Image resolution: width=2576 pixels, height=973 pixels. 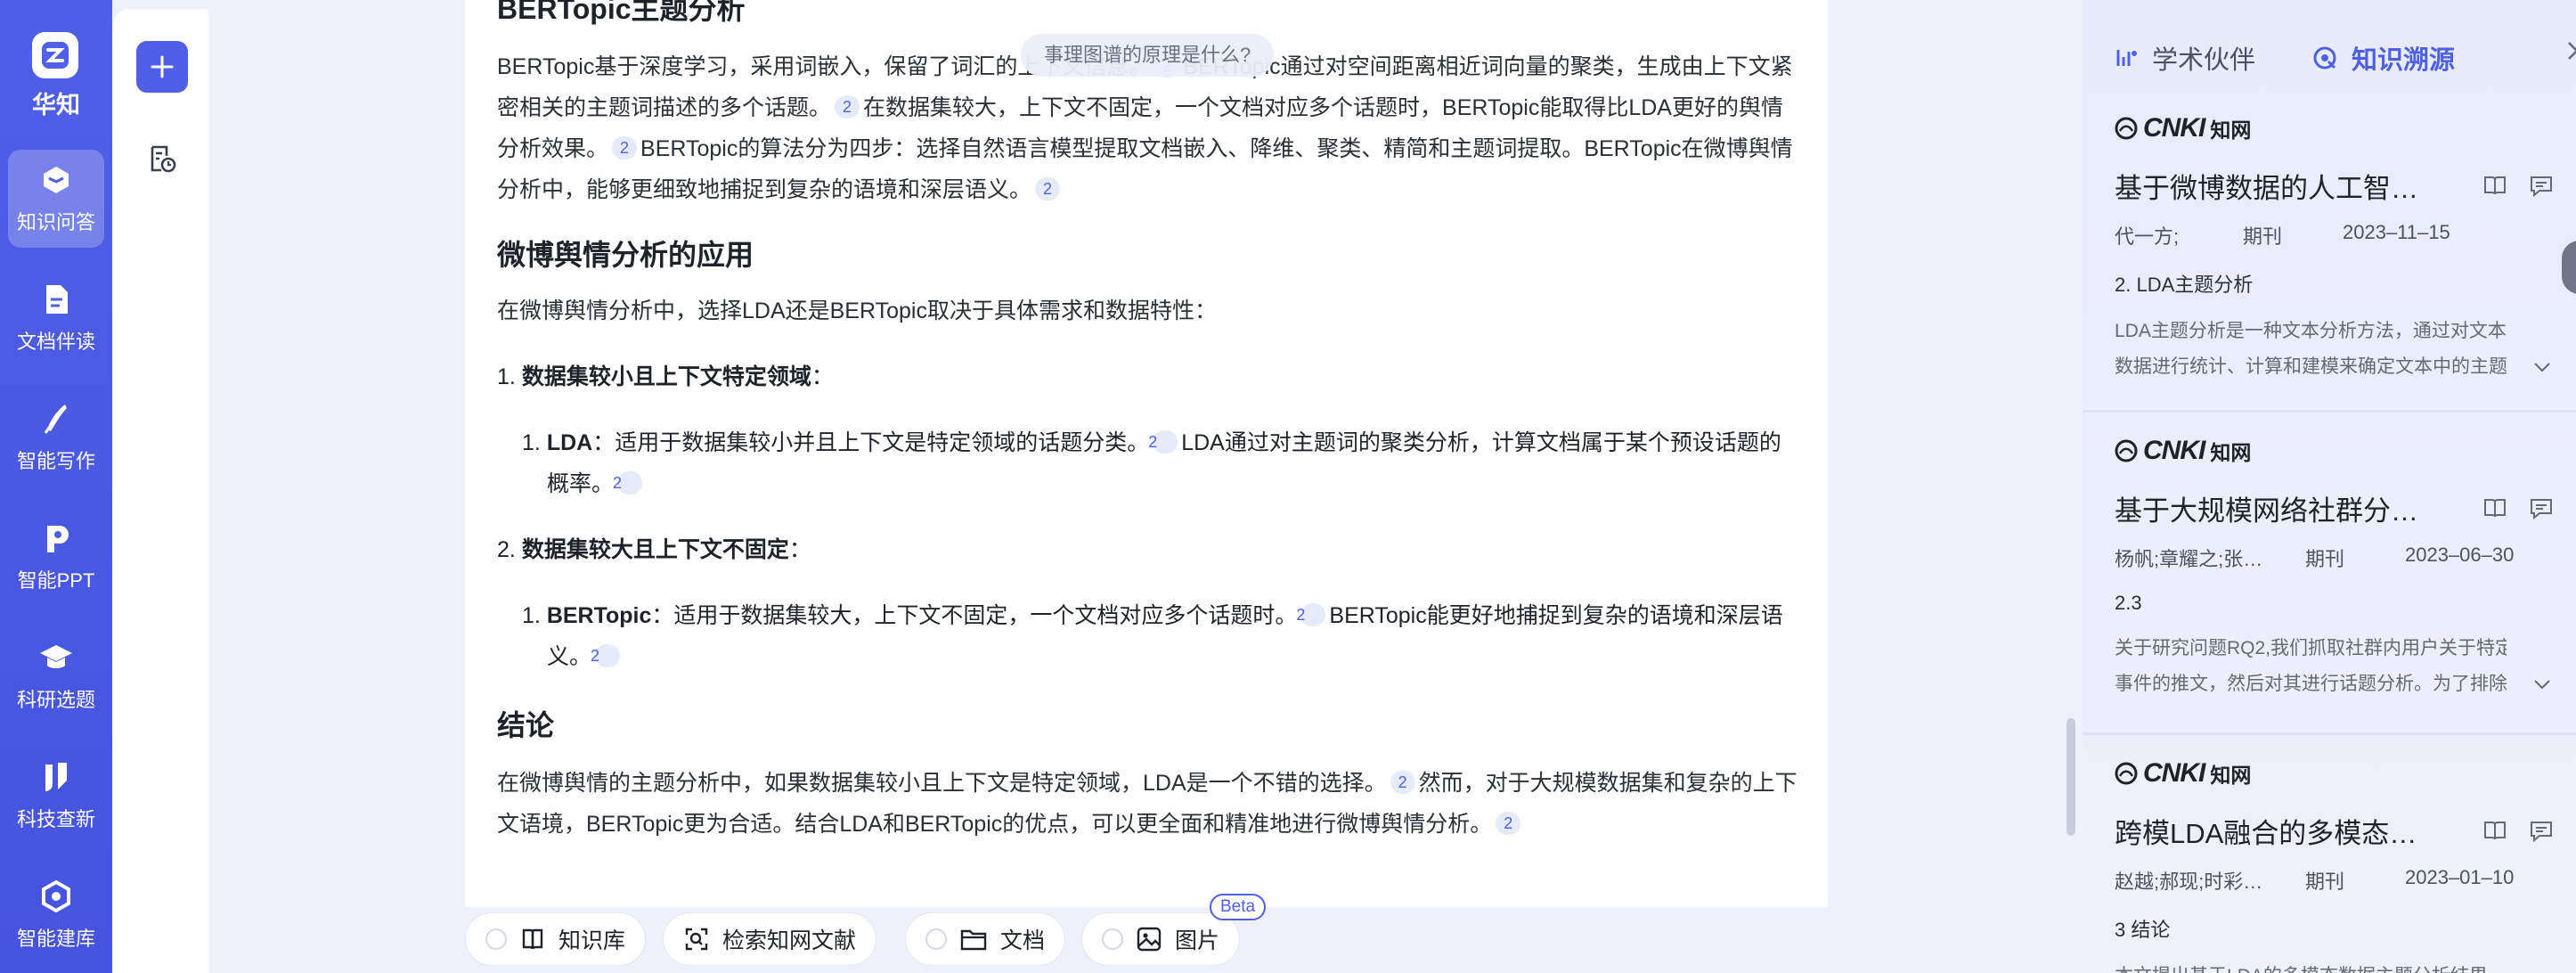 I want to click on list-item-case2: 2. 数据集较大且上下文不固定：, so click(x=1147, y=549).